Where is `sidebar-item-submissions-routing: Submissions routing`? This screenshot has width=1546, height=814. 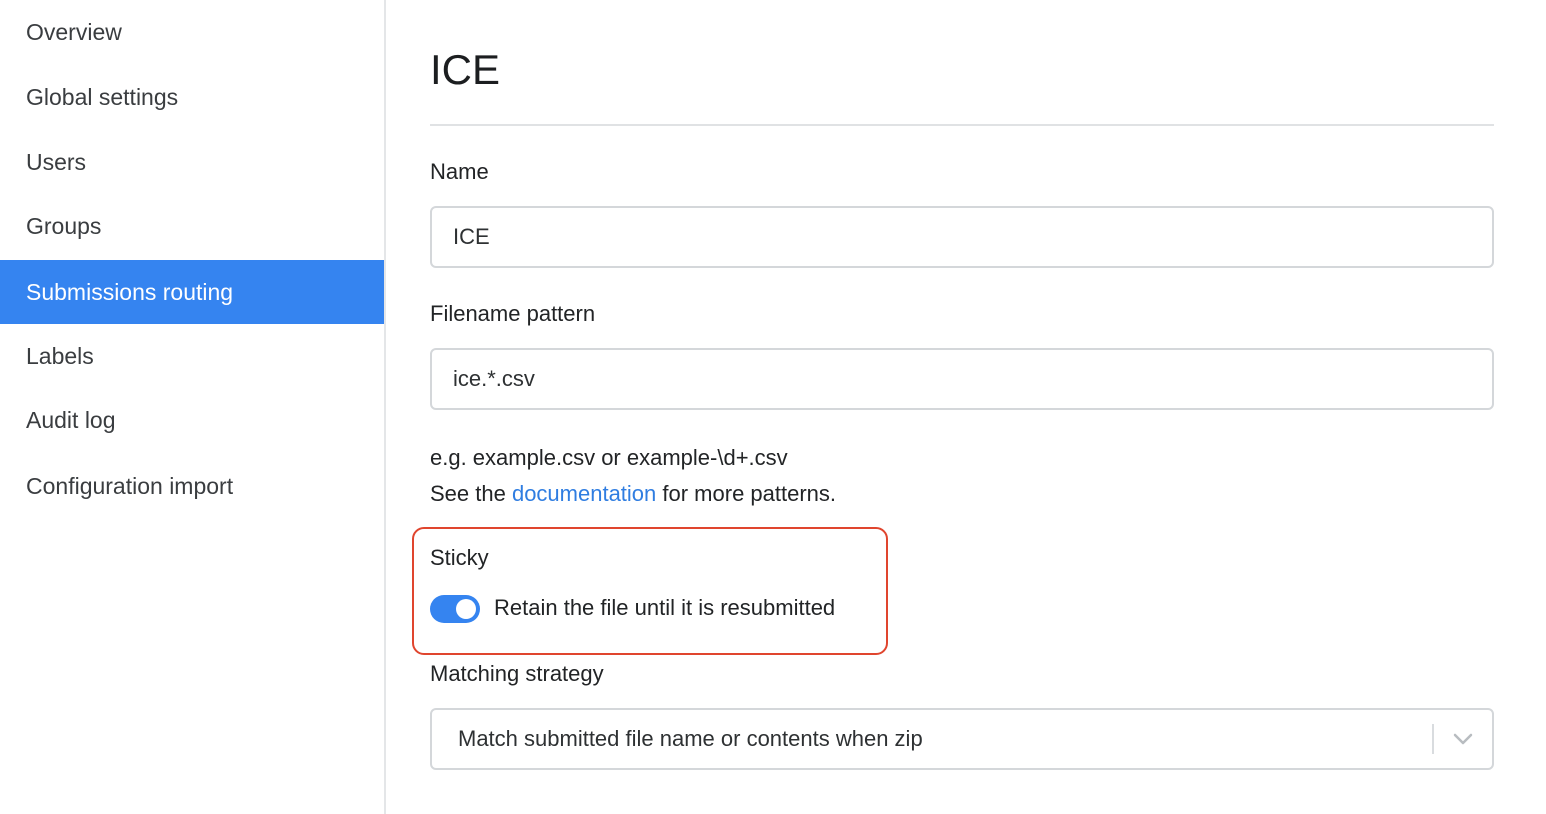
sidebar-item-submissions-routing: Submissions routing is located at coordinates (192, 292).